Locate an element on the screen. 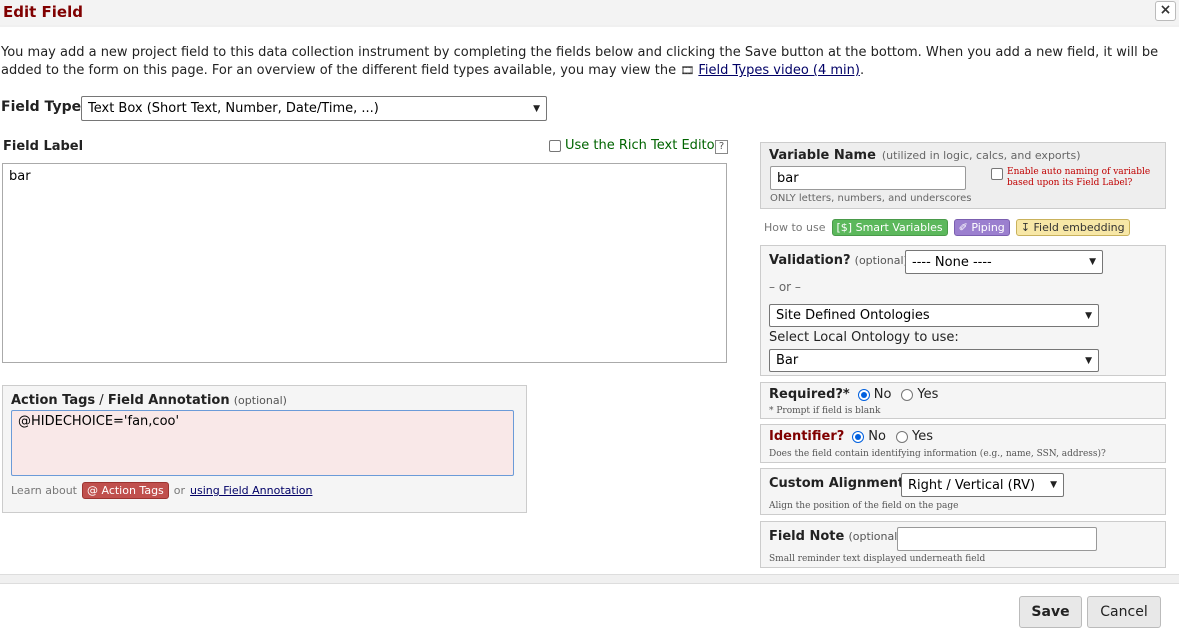 The width and height of the screenshot is (1179, 636). rich-text-editor-toggle: Use the Rich Text Editor is located at coordinates (634, 145).